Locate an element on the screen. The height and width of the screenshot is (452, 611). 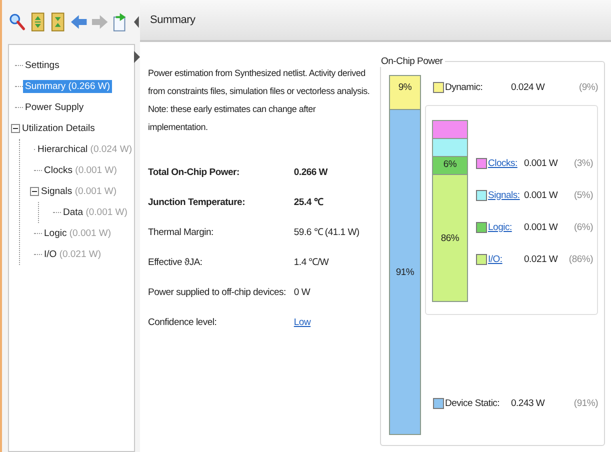
field-value: 59.6 ℃ (41.1 W) is located at coordinates (327, 233).